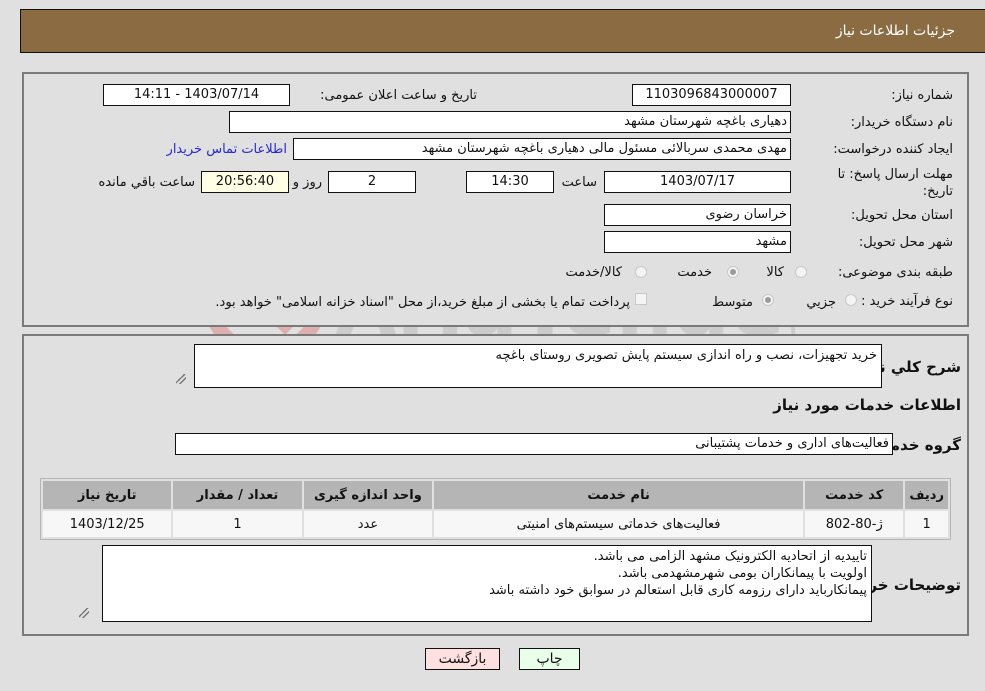  I want to click on province-field: خراسان رضوی, so click(697, 215).